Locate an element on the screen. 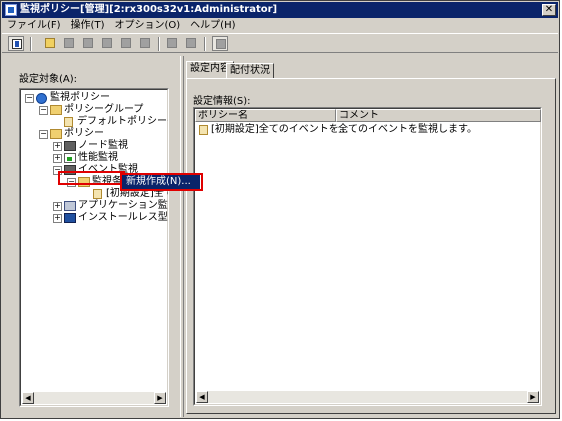  export-button is located at coordinates (191, 43).